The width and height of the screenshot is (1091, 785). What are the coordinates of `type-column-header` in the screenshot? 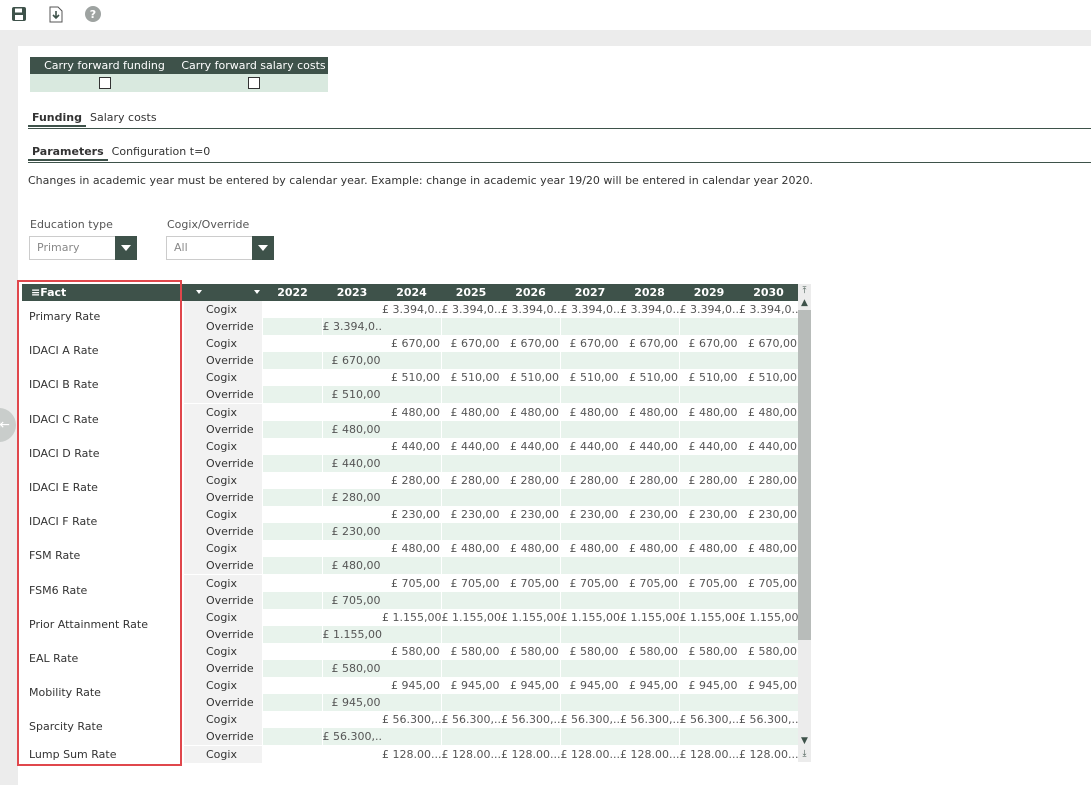 It's located at (223, 292).